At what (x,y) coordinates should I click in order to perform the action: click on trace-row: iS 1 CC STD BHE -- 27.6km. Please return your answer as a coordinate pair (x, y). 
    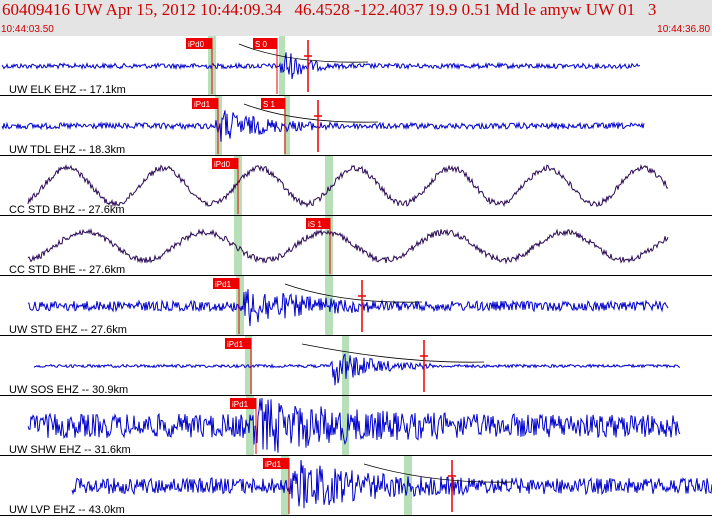
    Looking at the image, I should click on (356, 246).